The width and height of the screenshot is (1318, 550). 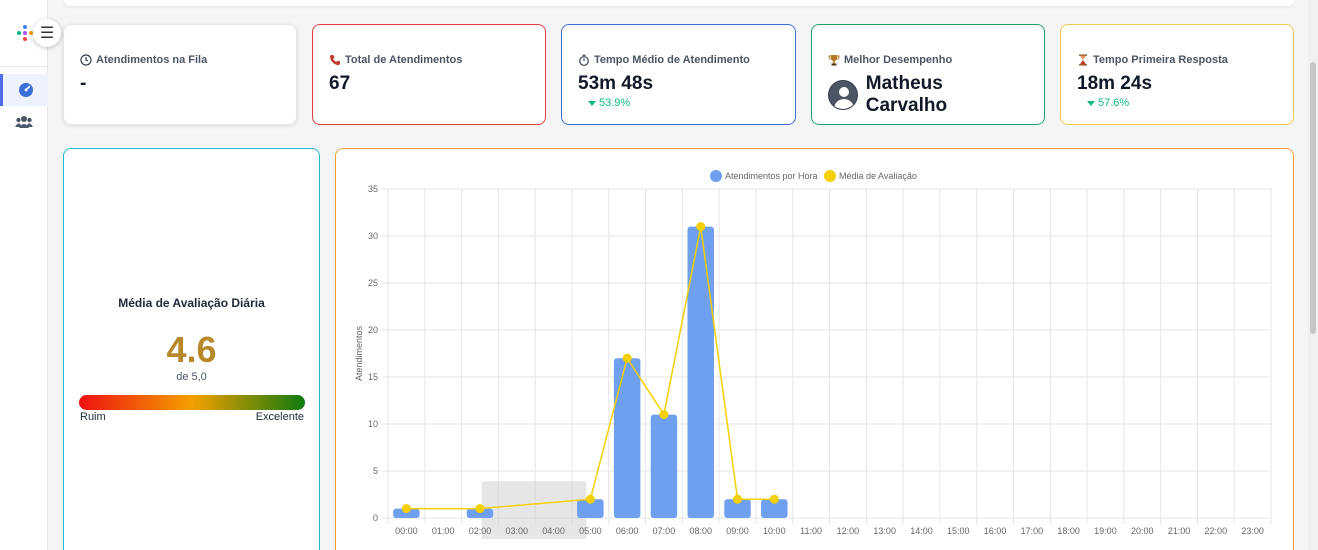 I want to click on top-header-bar, so click(x=679, y=3).